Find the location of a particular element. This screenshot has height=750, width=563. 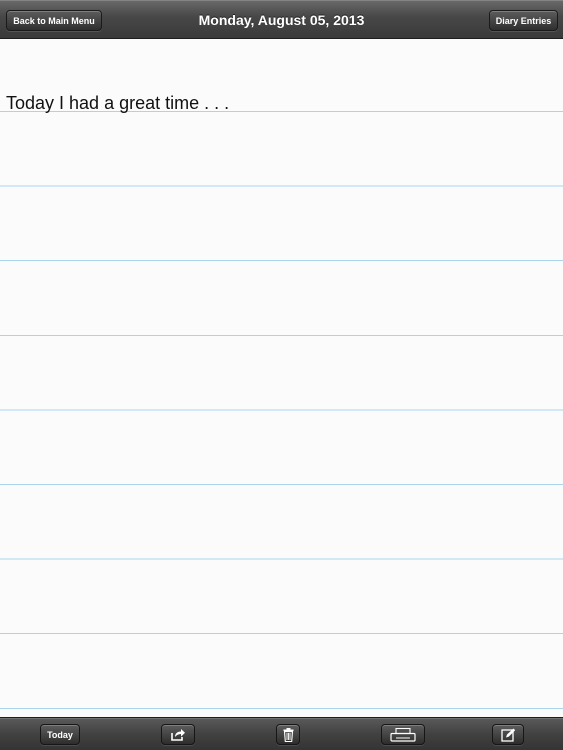

compose-icon is located at coordinates (508, 735).